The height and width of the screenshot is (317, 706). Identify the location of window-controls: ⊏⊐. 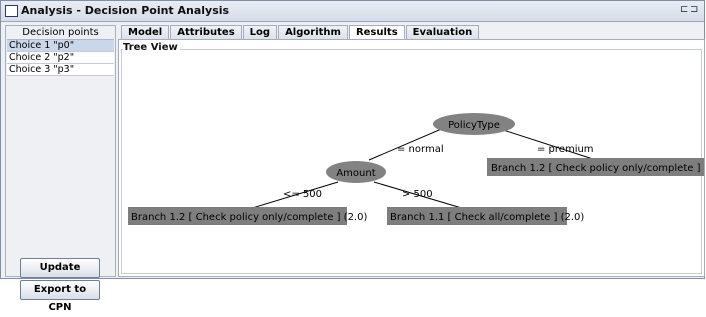
(690, 9).